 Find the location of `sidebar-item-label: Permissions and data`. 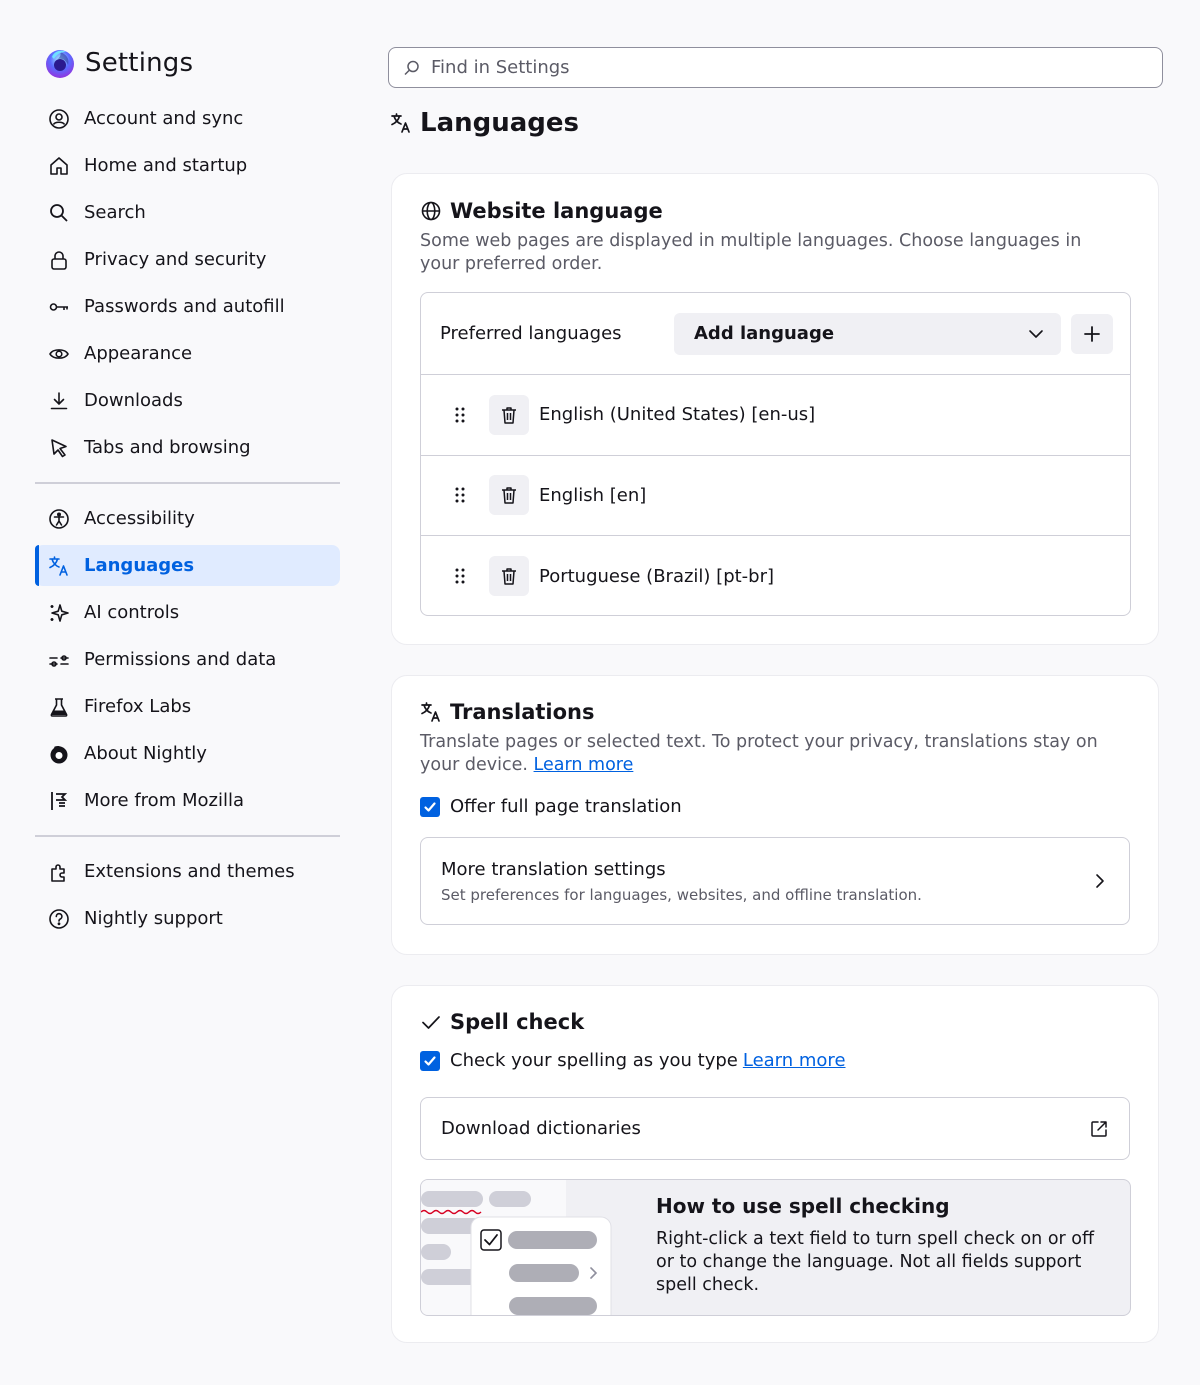

sidebar-item-label: Permissions and data is located at coordinates (180, 659).